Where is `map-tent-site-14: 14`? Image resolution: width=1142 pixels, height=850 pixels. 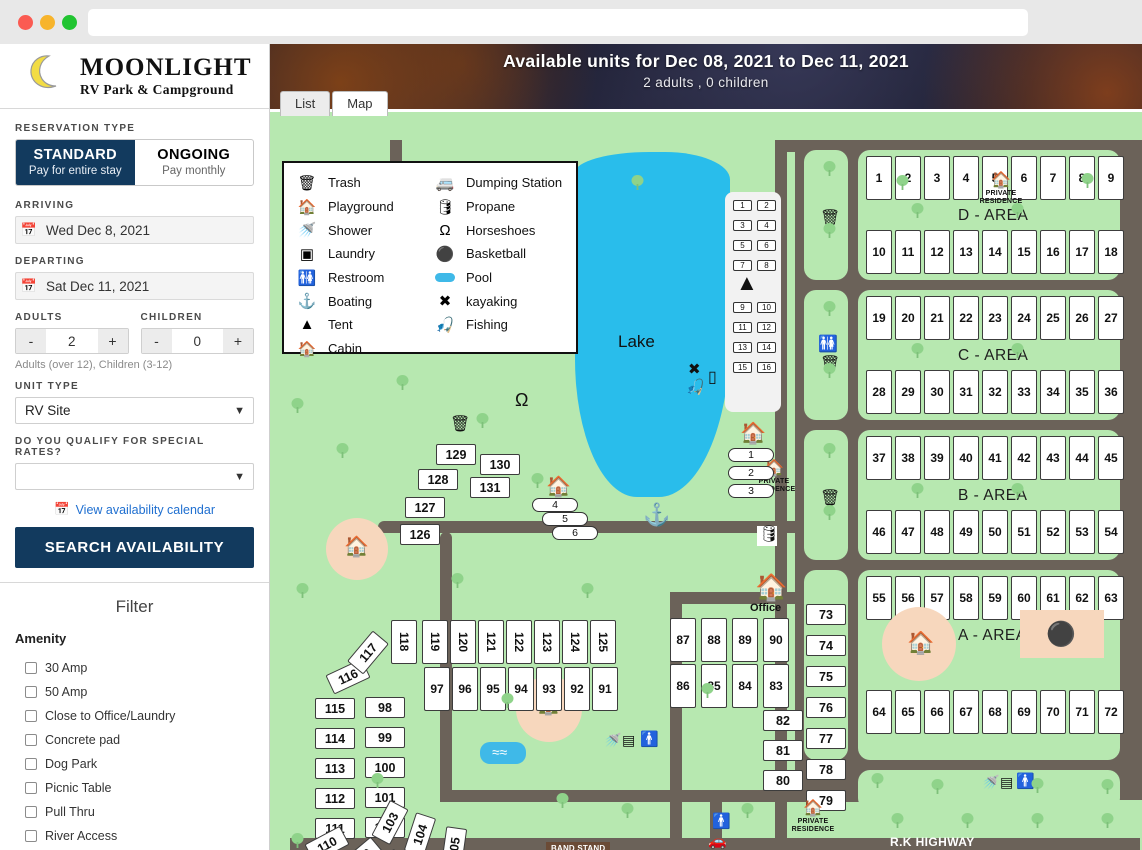
map-tent-site-14: 14 is located at coordinates (766, 347).